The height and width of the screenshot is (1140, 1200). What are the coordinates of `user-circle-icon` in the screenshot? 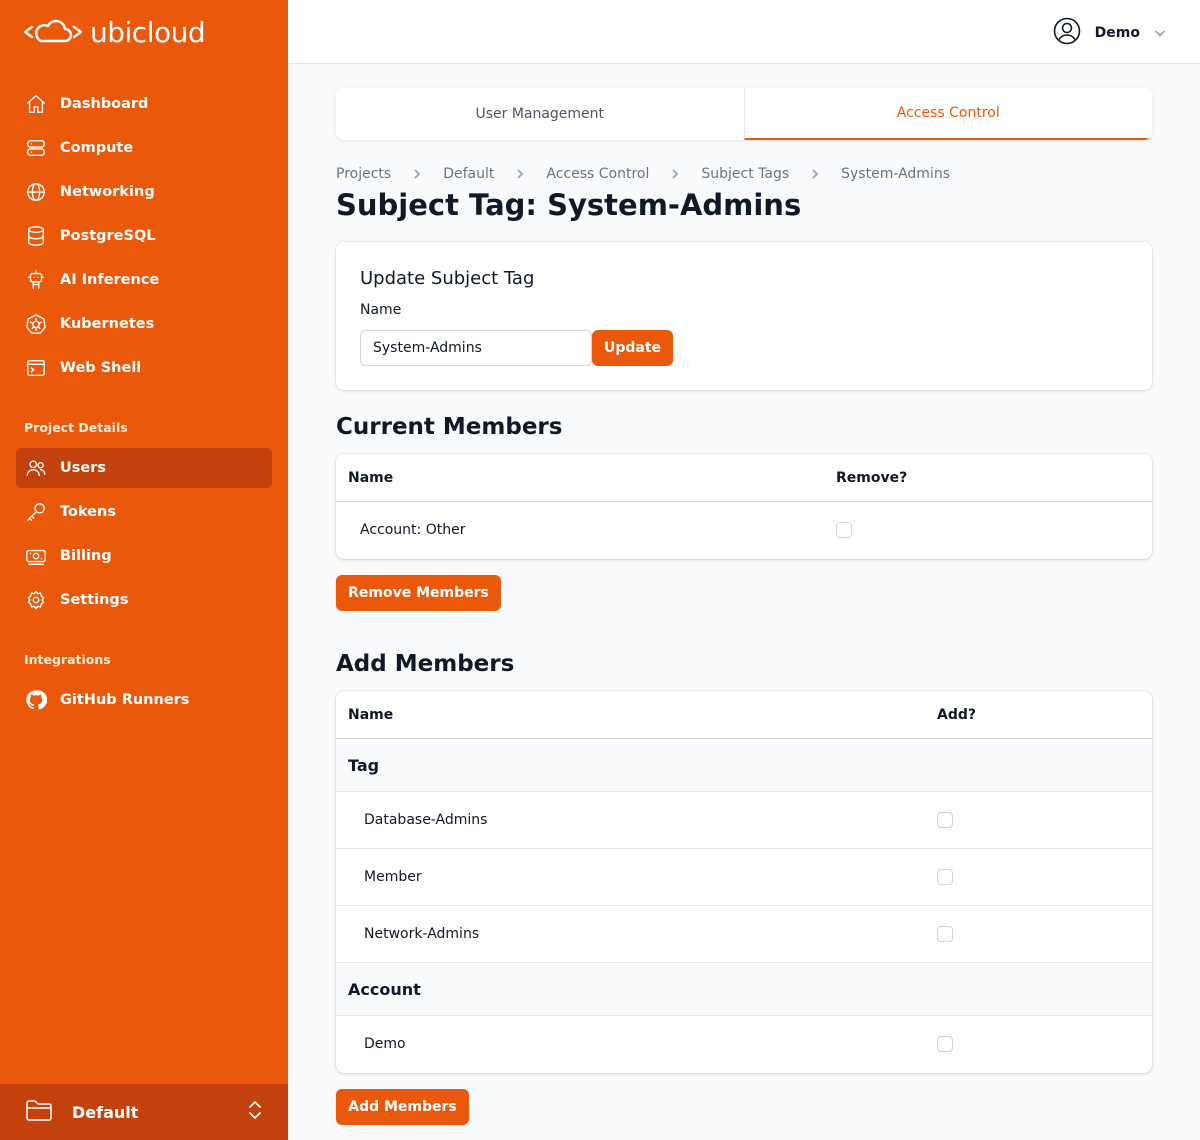 It's located at (1067, 33).